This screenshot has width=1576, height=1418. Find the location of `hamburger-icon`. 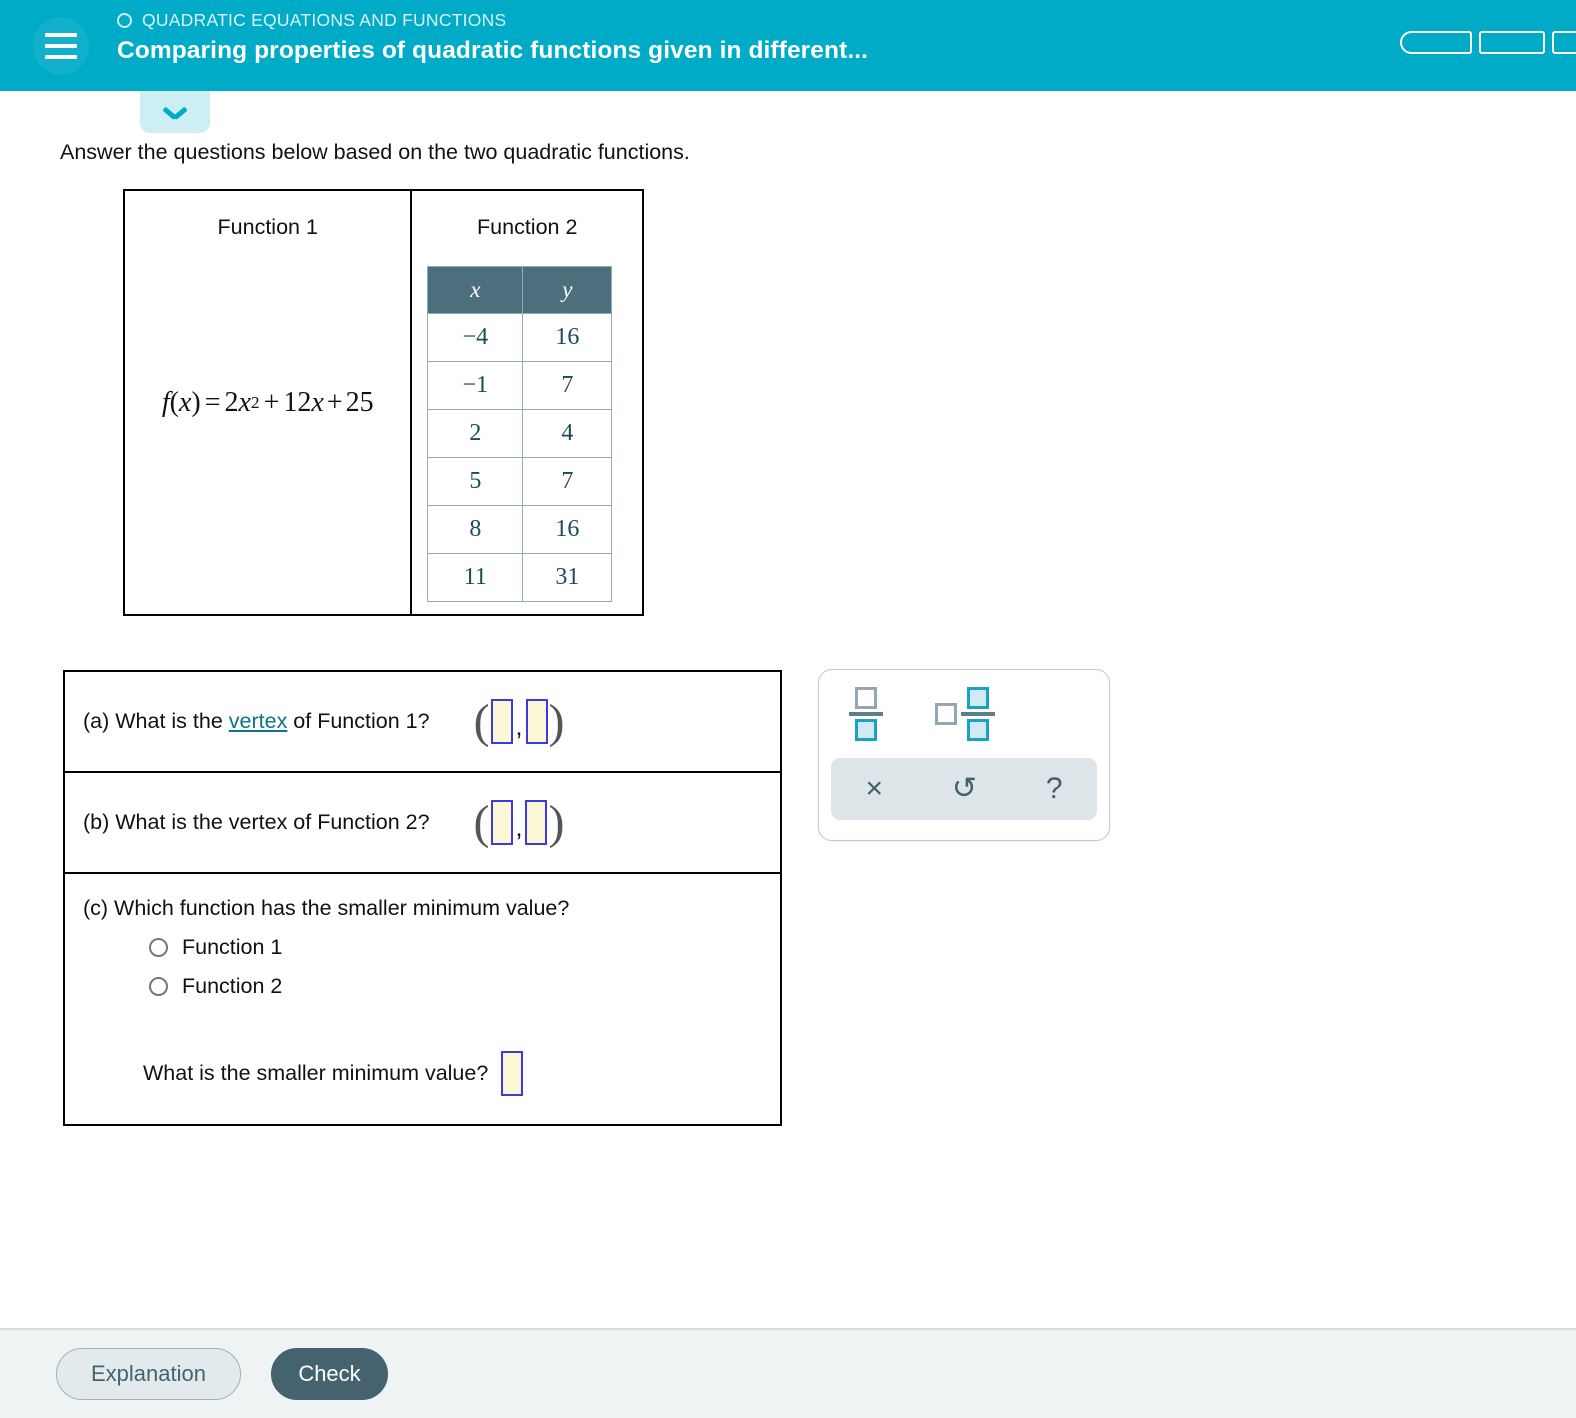

hamburger-icon is located at coordinates (61, 46).